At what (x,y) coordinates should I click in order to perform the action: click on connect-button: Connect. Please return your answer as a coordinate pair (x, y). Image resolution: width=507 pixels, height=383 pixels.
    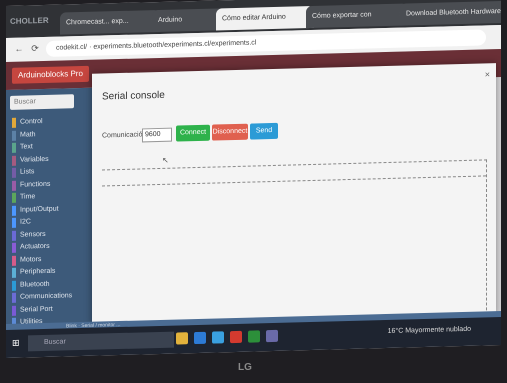
    Looking at the image, I should click on (193, 133).